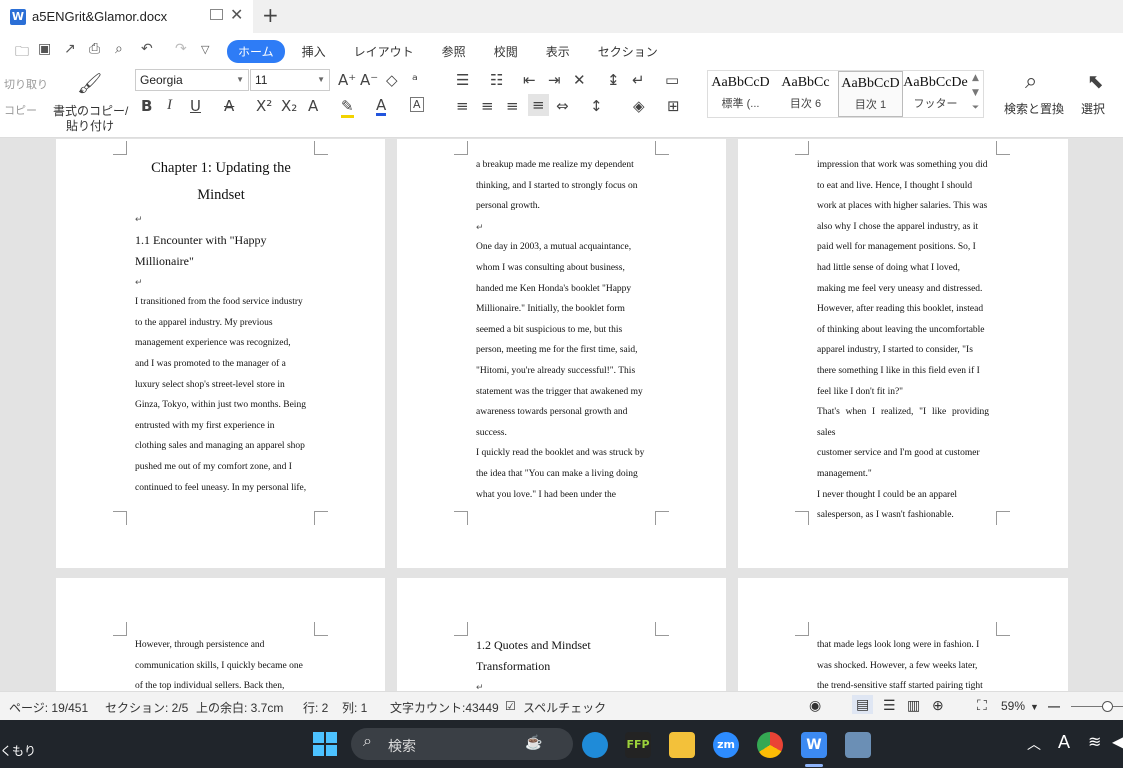  What do you see at coordinates (889, 705) in the screenshot?
I see `outline-view-icon: ☰` at bounding box center [889, 705].